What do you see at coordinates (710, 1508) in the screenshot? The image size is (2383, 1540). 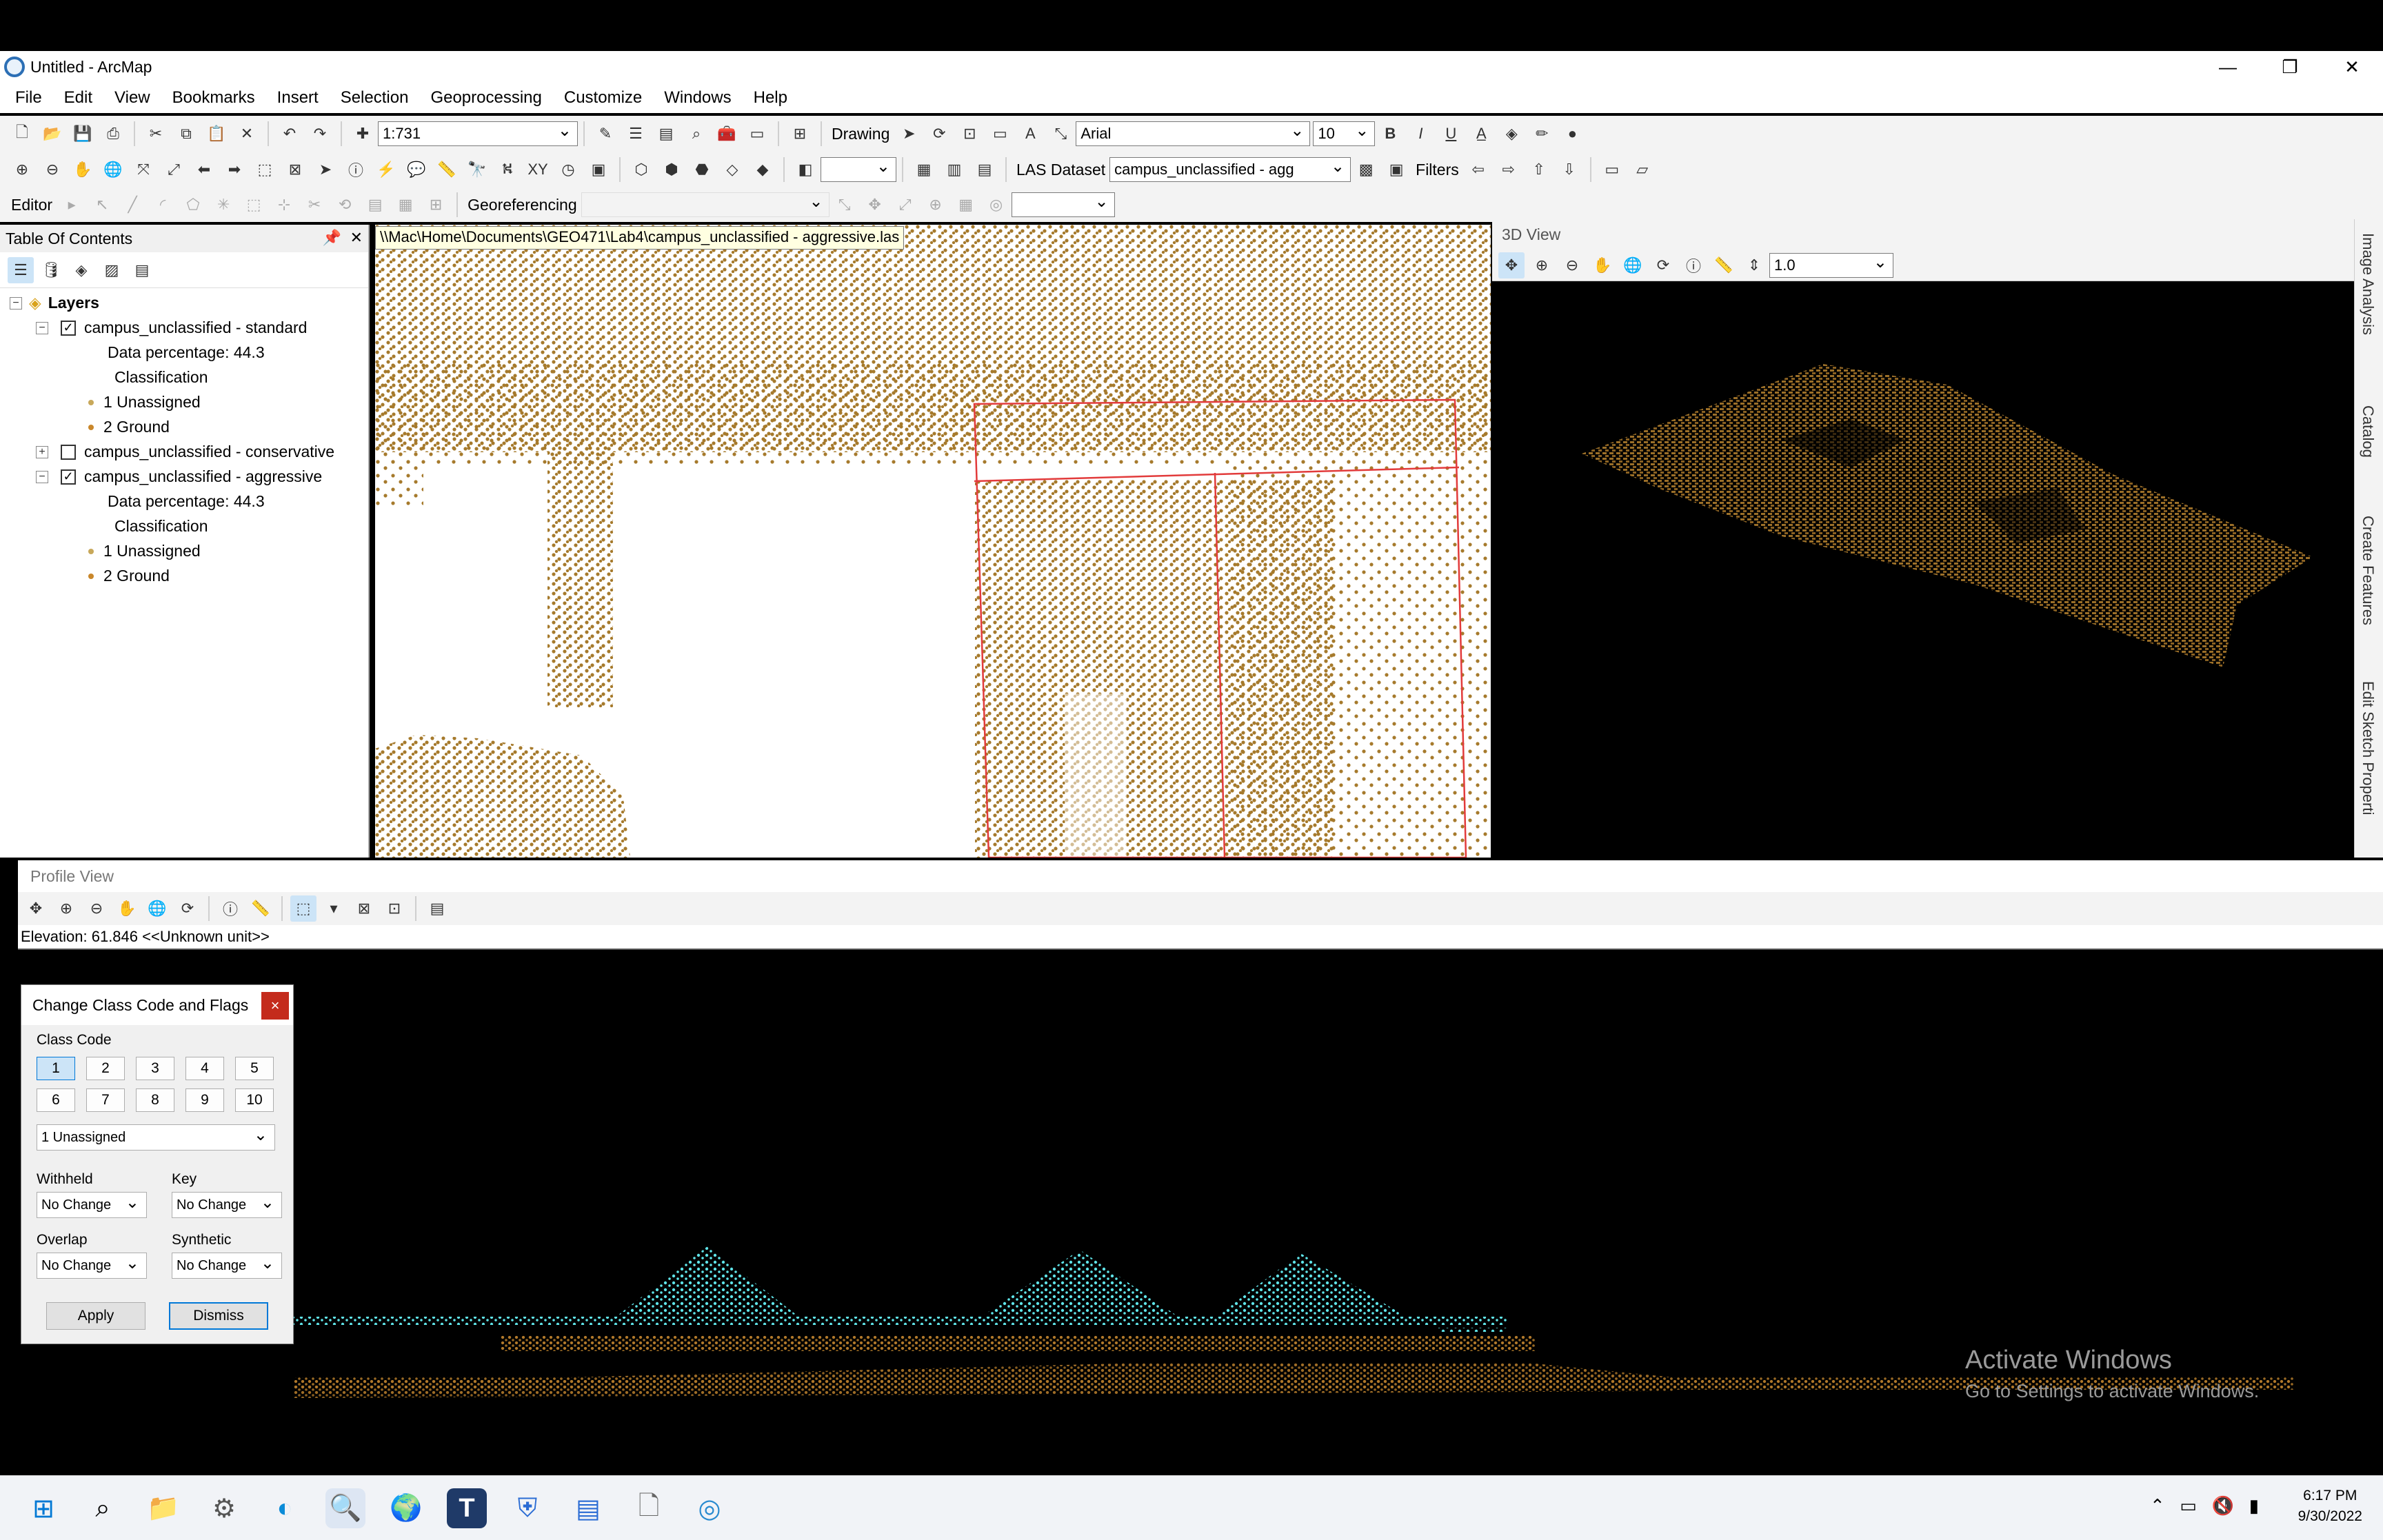 I see `arcgis-pro-icon: ◎` at bounding box center [710, 1508].